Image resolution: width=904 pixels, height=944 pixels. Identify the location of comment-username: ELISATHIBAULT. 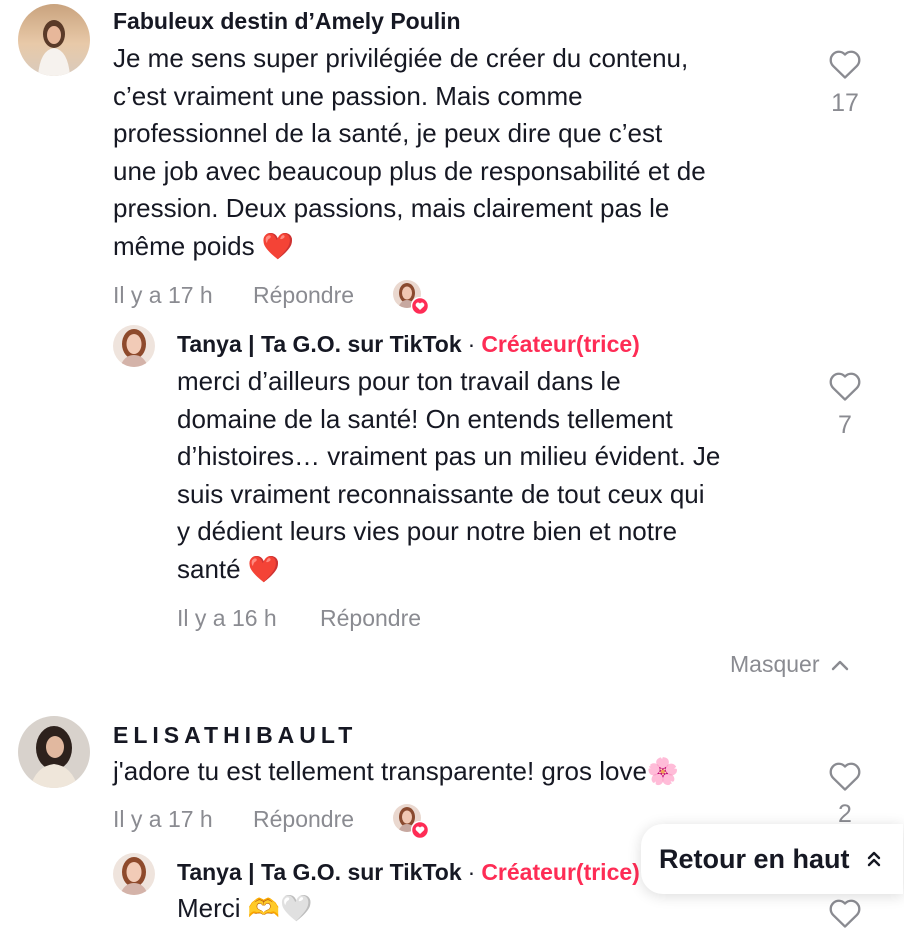
(235, 735).